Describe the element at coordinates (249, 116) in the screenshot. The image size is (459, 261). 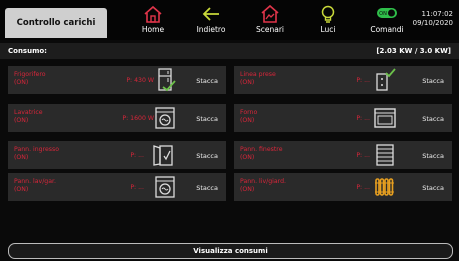
I see `load-name: Forno (ON)` at that location.